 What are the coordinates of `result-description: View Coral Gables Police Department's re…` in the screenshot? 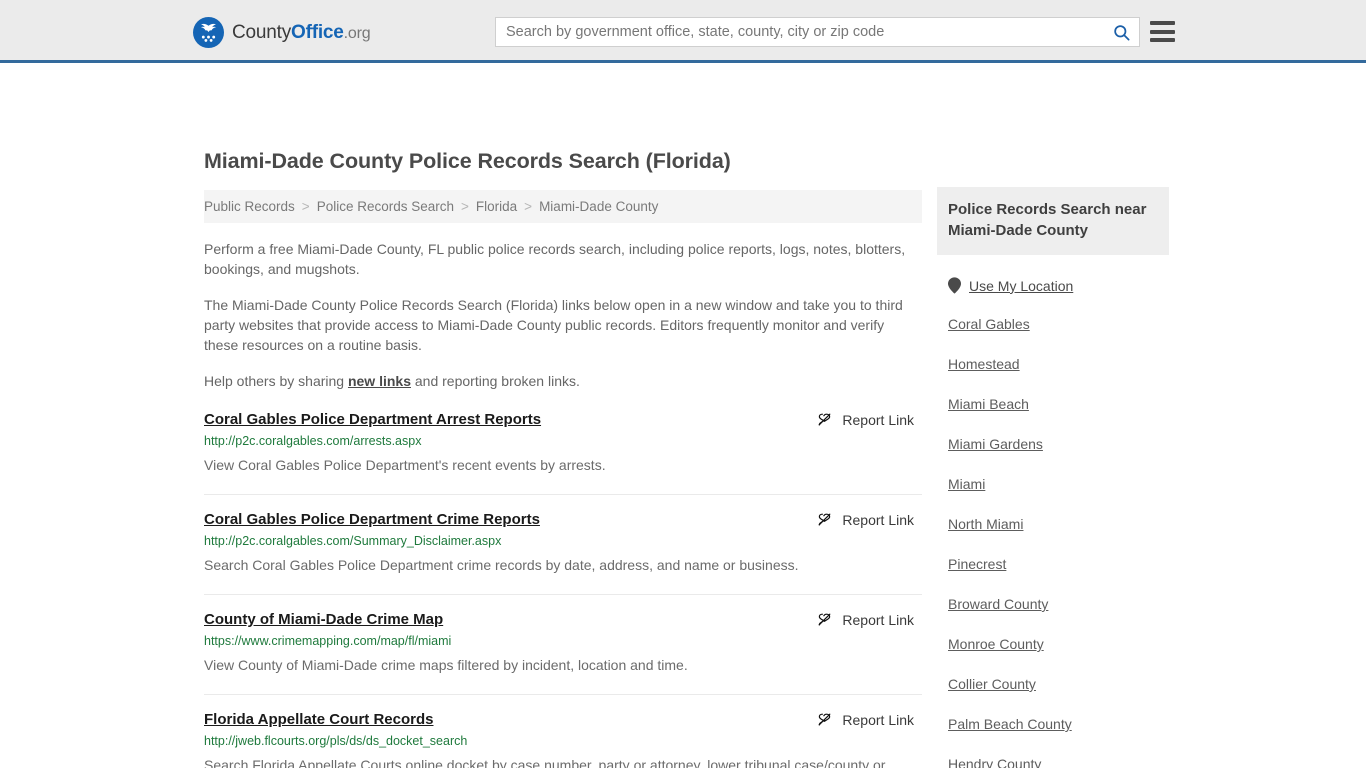 It's located at (405, 465).